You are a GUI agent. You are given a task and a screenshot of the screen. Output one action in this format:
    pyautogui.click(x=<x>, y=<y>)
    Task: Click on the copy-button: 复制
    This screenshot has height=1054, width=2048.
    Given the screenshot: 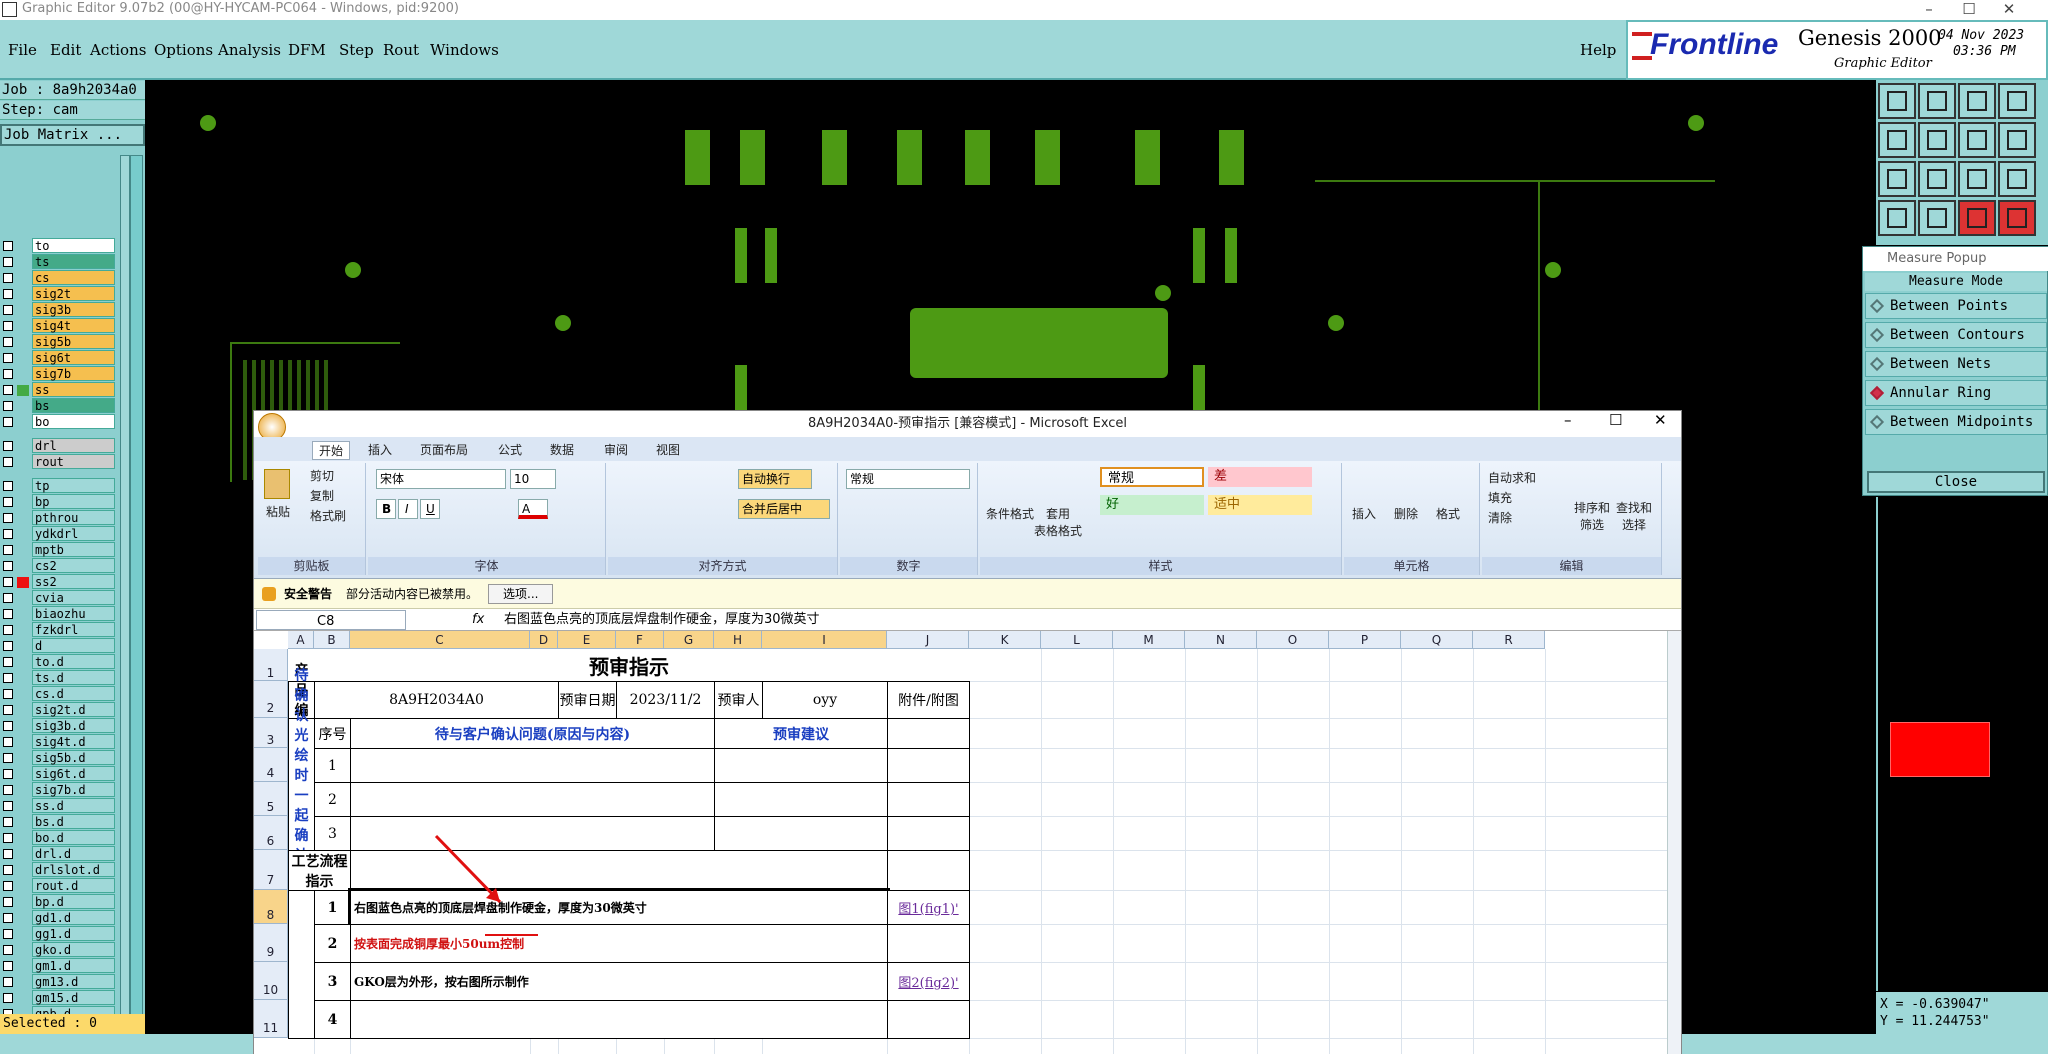 What is the action you would take?
    pyautogui.click(x=322, y=495)
    